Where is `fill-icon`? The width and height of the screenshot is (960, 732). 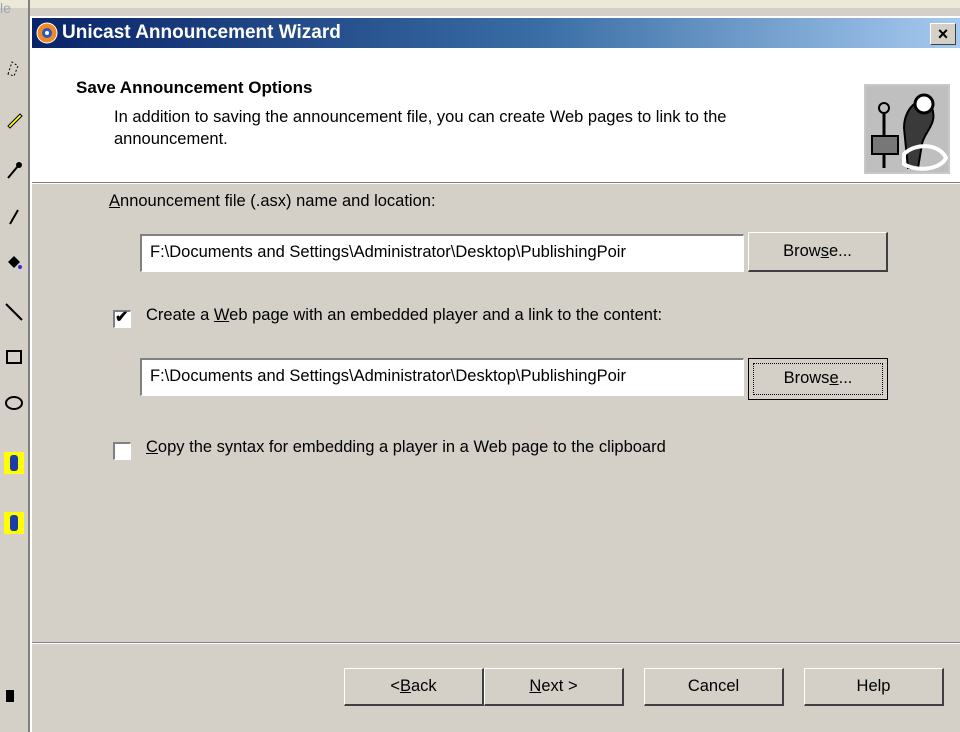 fill-icon is located at coordinates (14, 261).